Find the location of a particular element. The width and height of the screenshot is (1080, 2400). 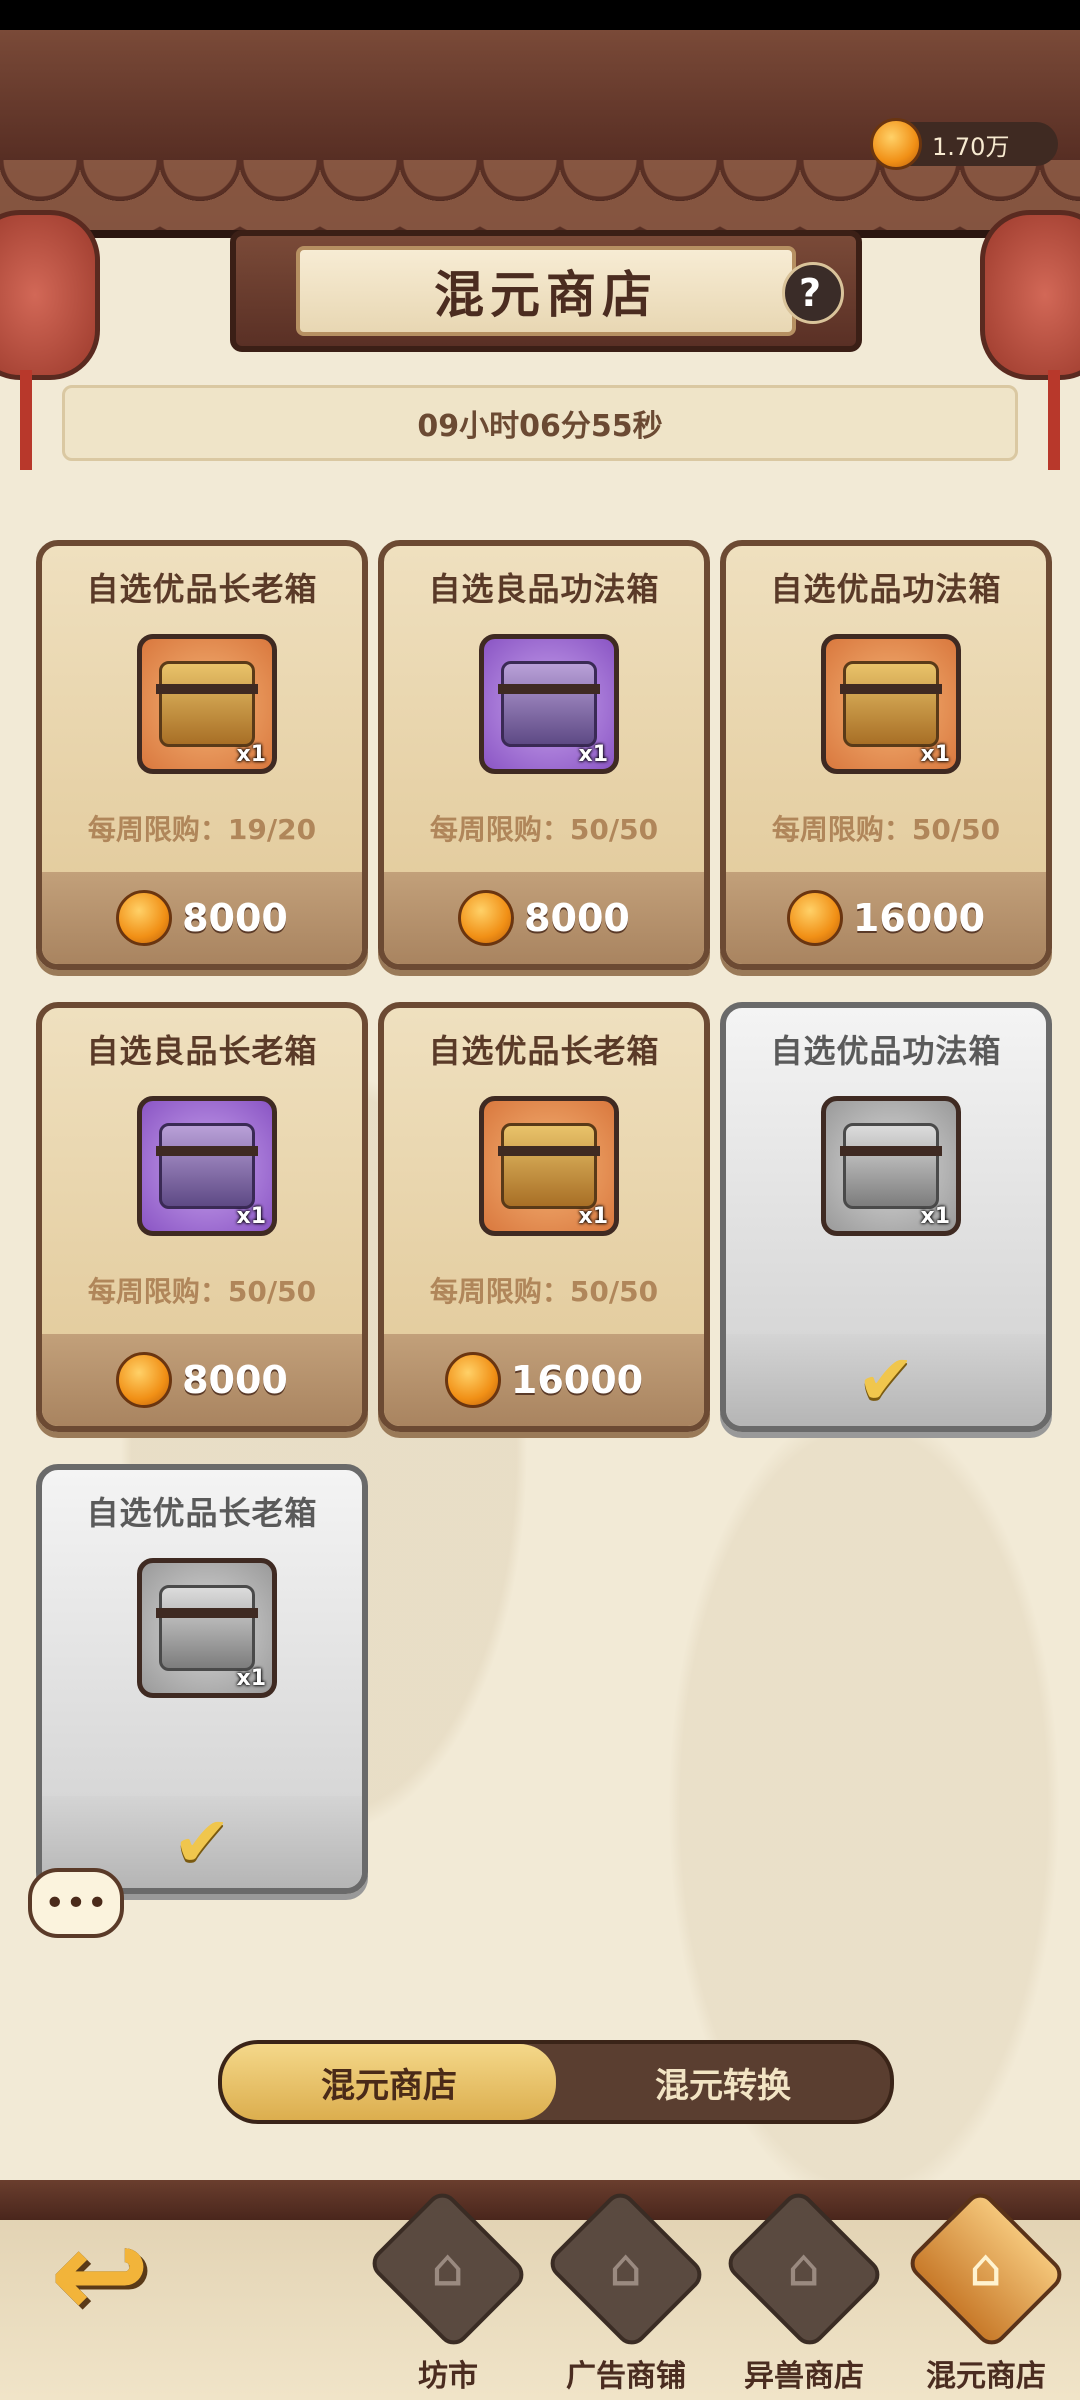

tab-hunyuan-convert: 混元转换 is located at coordinates (723, 2082).